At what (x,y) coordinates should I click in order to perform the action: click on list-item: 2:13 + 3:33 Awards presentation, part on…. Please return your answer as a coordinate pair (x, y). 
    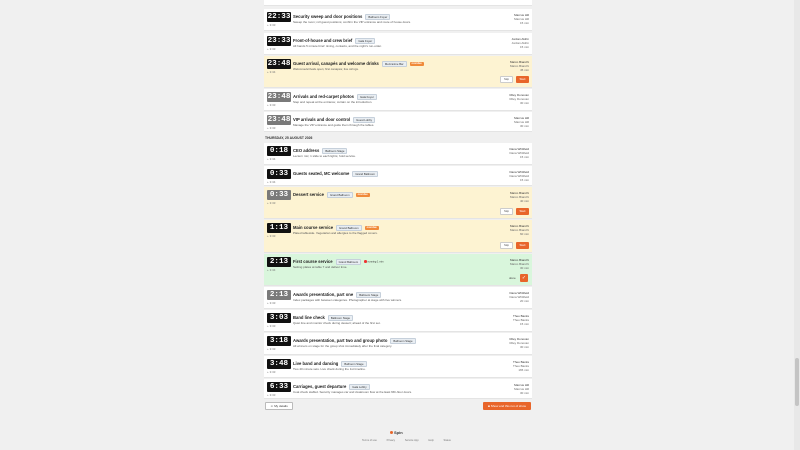
    Looking at the image, I should click on (398, 298).